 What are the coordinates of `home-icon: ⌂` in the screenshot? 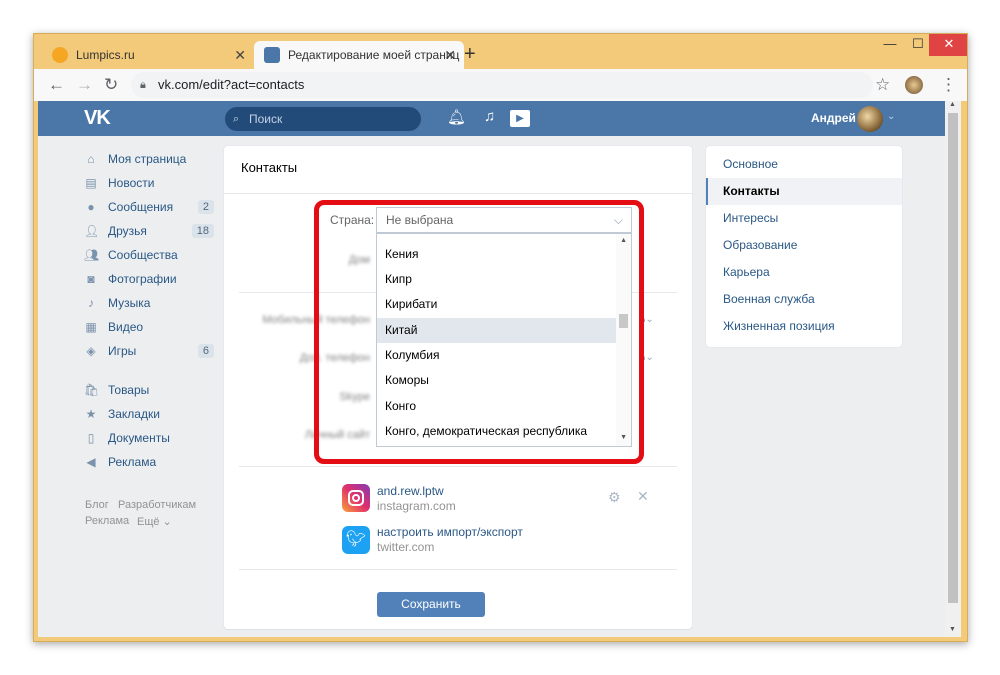 It's located at (91, 159).